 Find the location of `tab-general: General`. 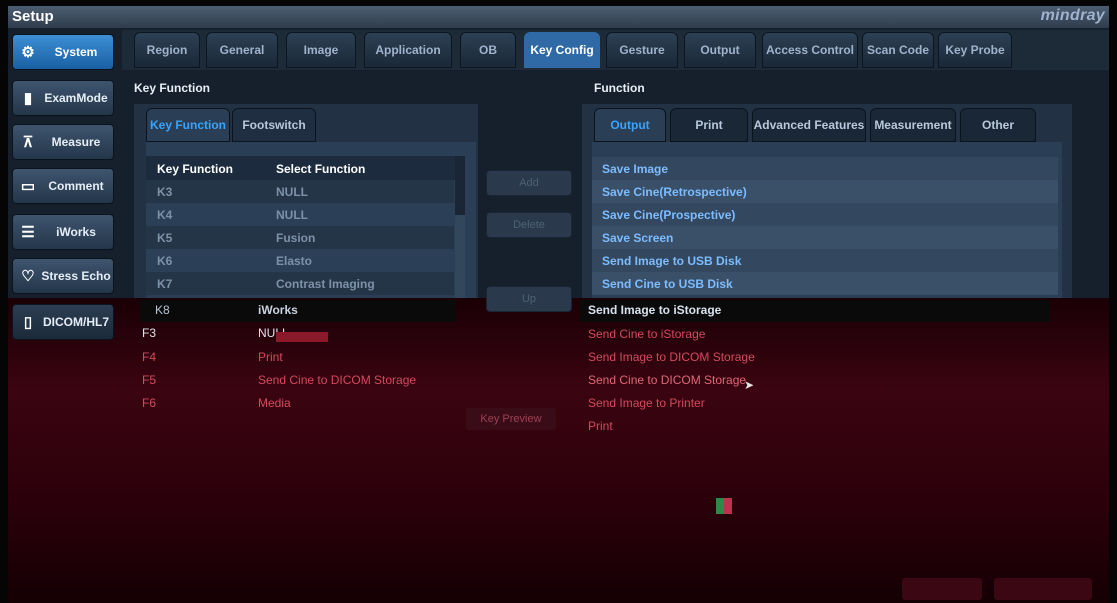

tab-general: General is located at coordinates (242, 50).